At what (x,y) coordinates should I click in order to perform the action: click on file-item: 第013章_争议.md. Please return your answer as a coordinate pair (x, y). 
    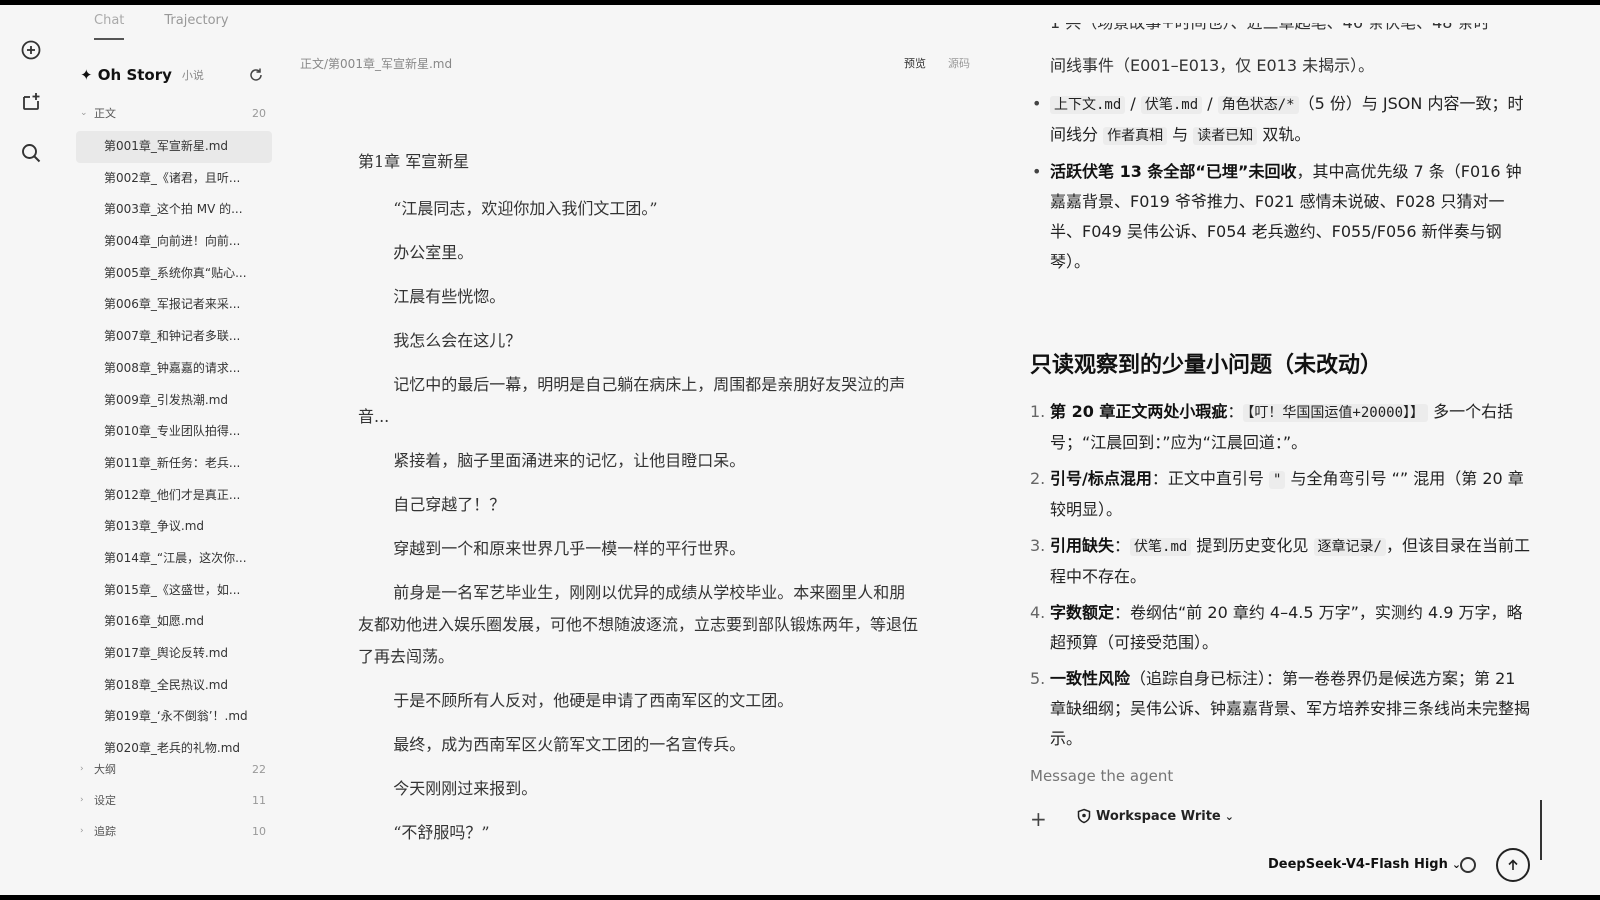
    Looking at the image, I should click on (174, 527).